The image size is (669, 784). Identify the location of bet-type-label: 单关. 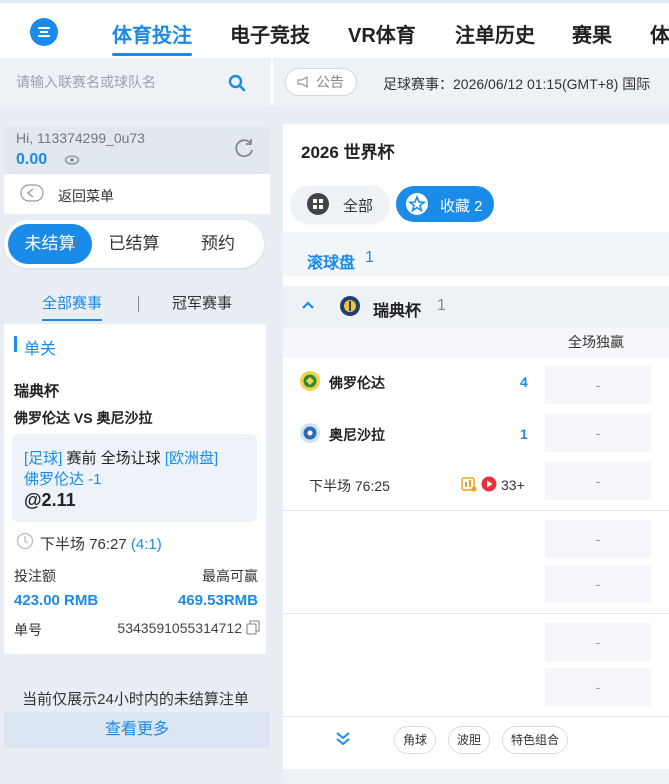
(40, 349).